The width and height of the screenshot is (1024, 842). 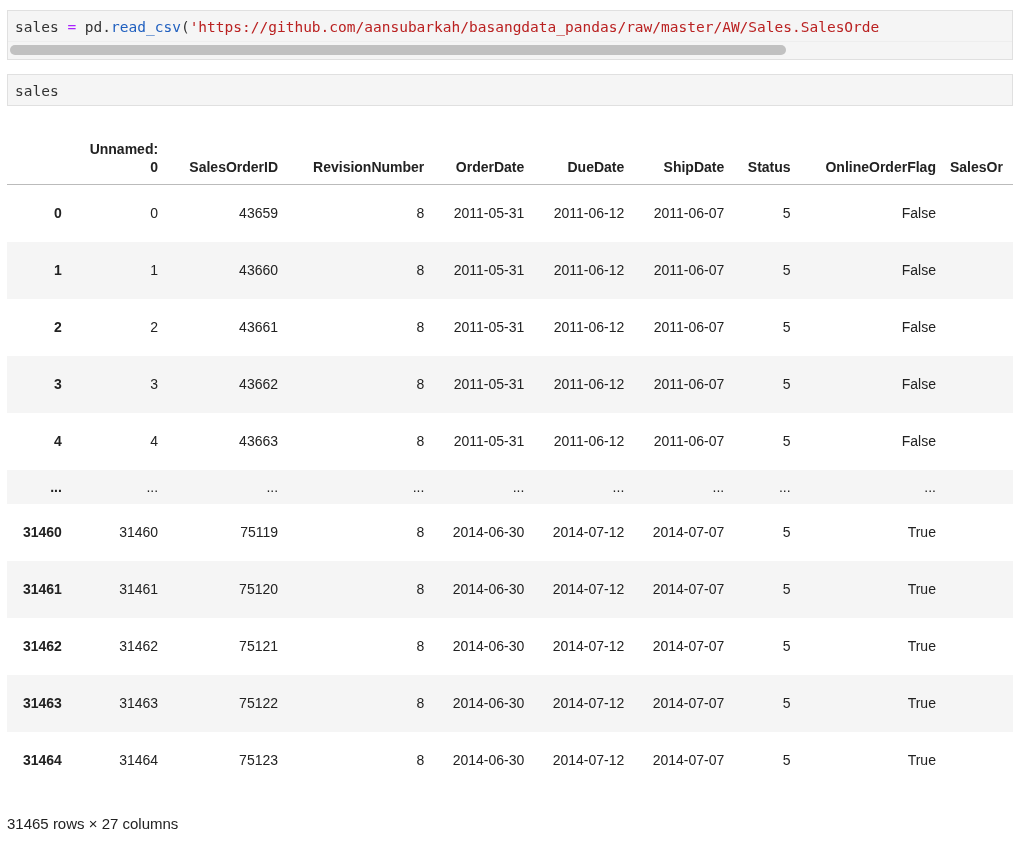 I want to click on table-cell: 0, so click(x=117, y=213).